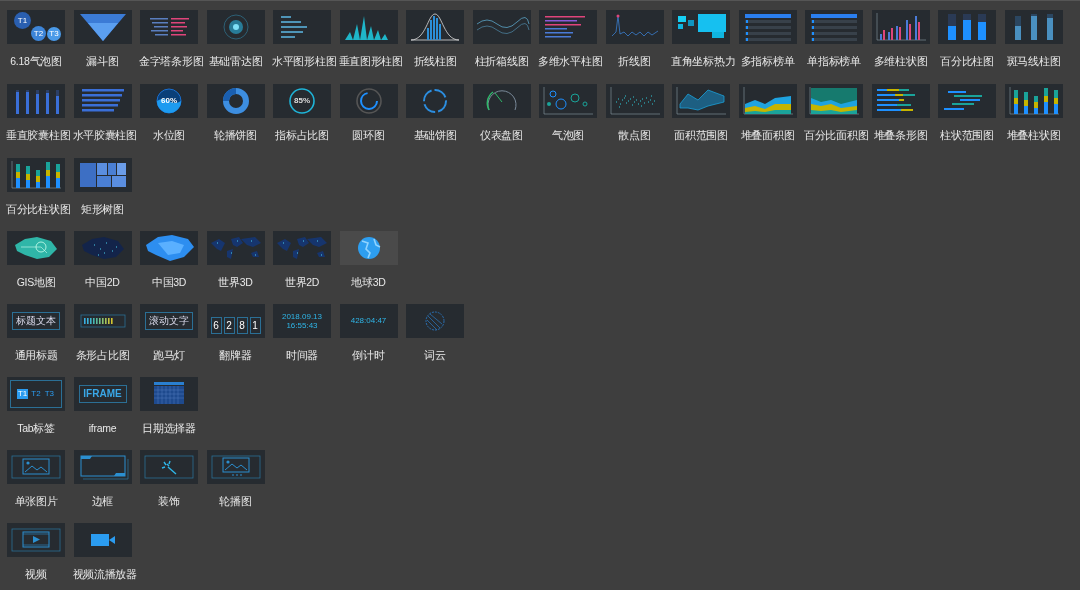 The image size is (1080, 590). I want to click on image-thumbnail, so click(36, 467).